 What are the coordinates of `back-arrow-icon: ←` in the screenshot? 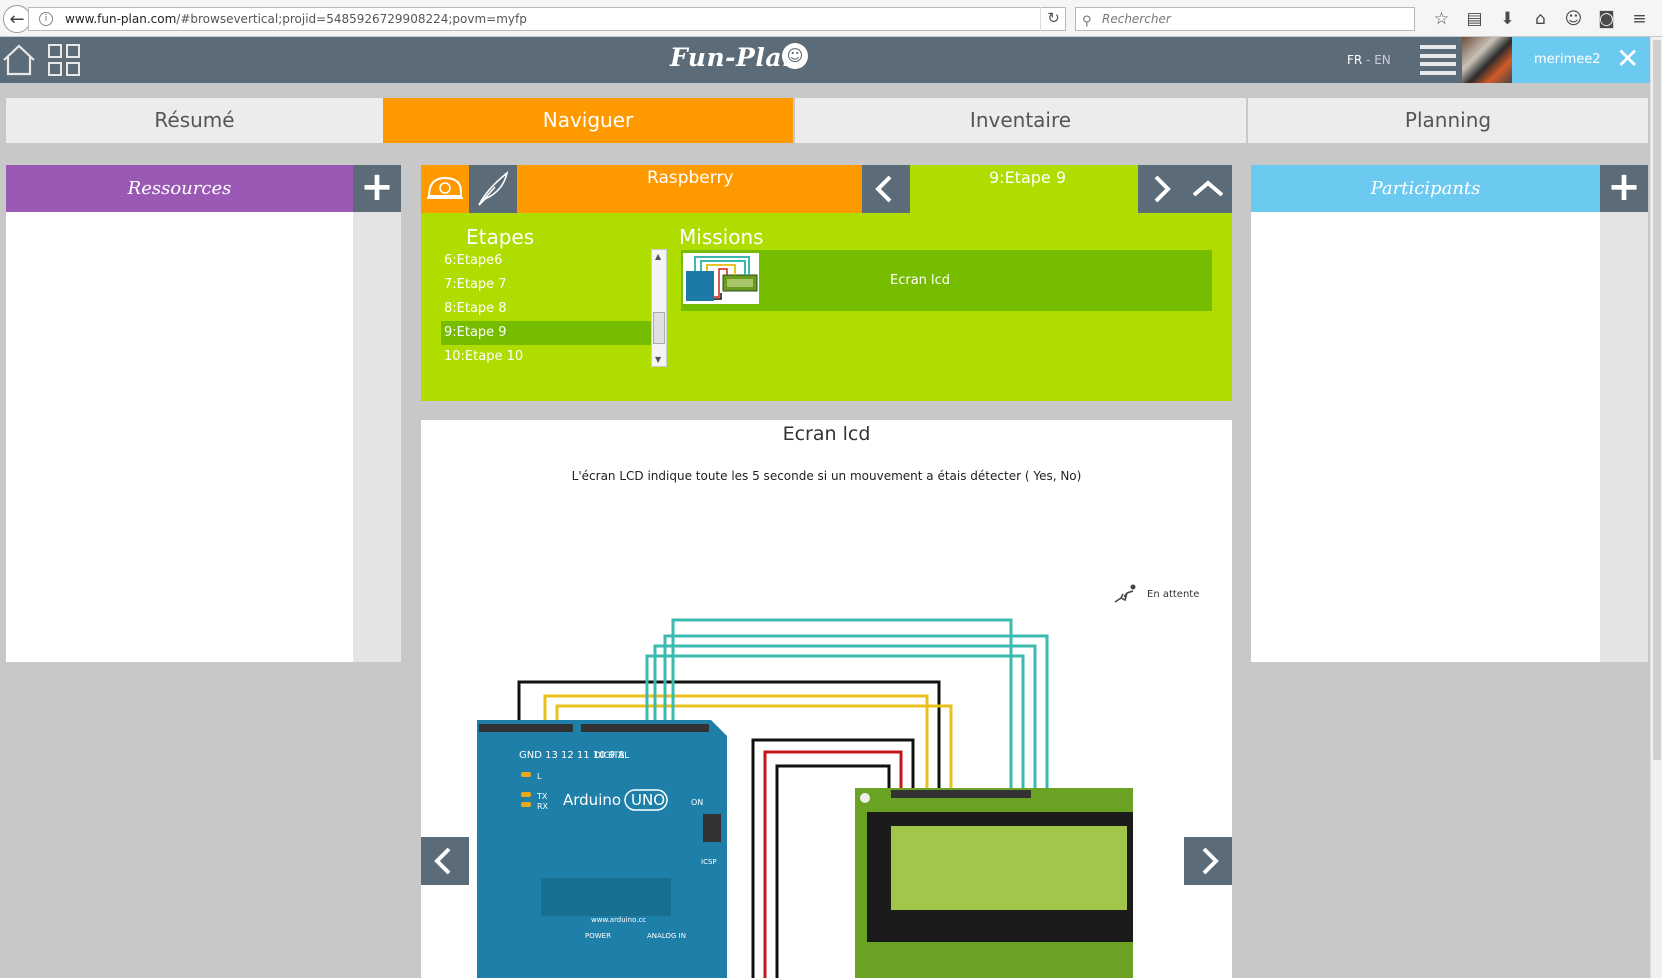 It's located at (17, 19).